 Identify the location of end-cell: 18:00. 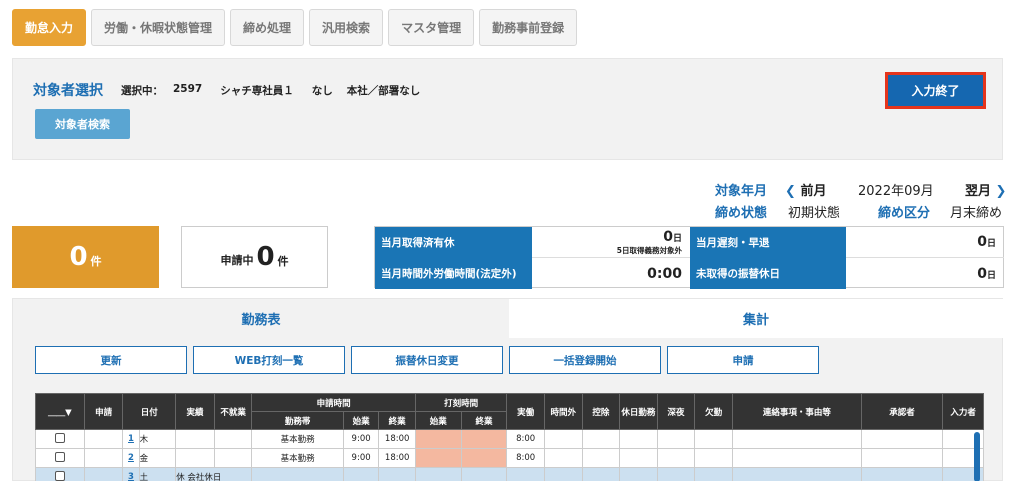
(397, 458).